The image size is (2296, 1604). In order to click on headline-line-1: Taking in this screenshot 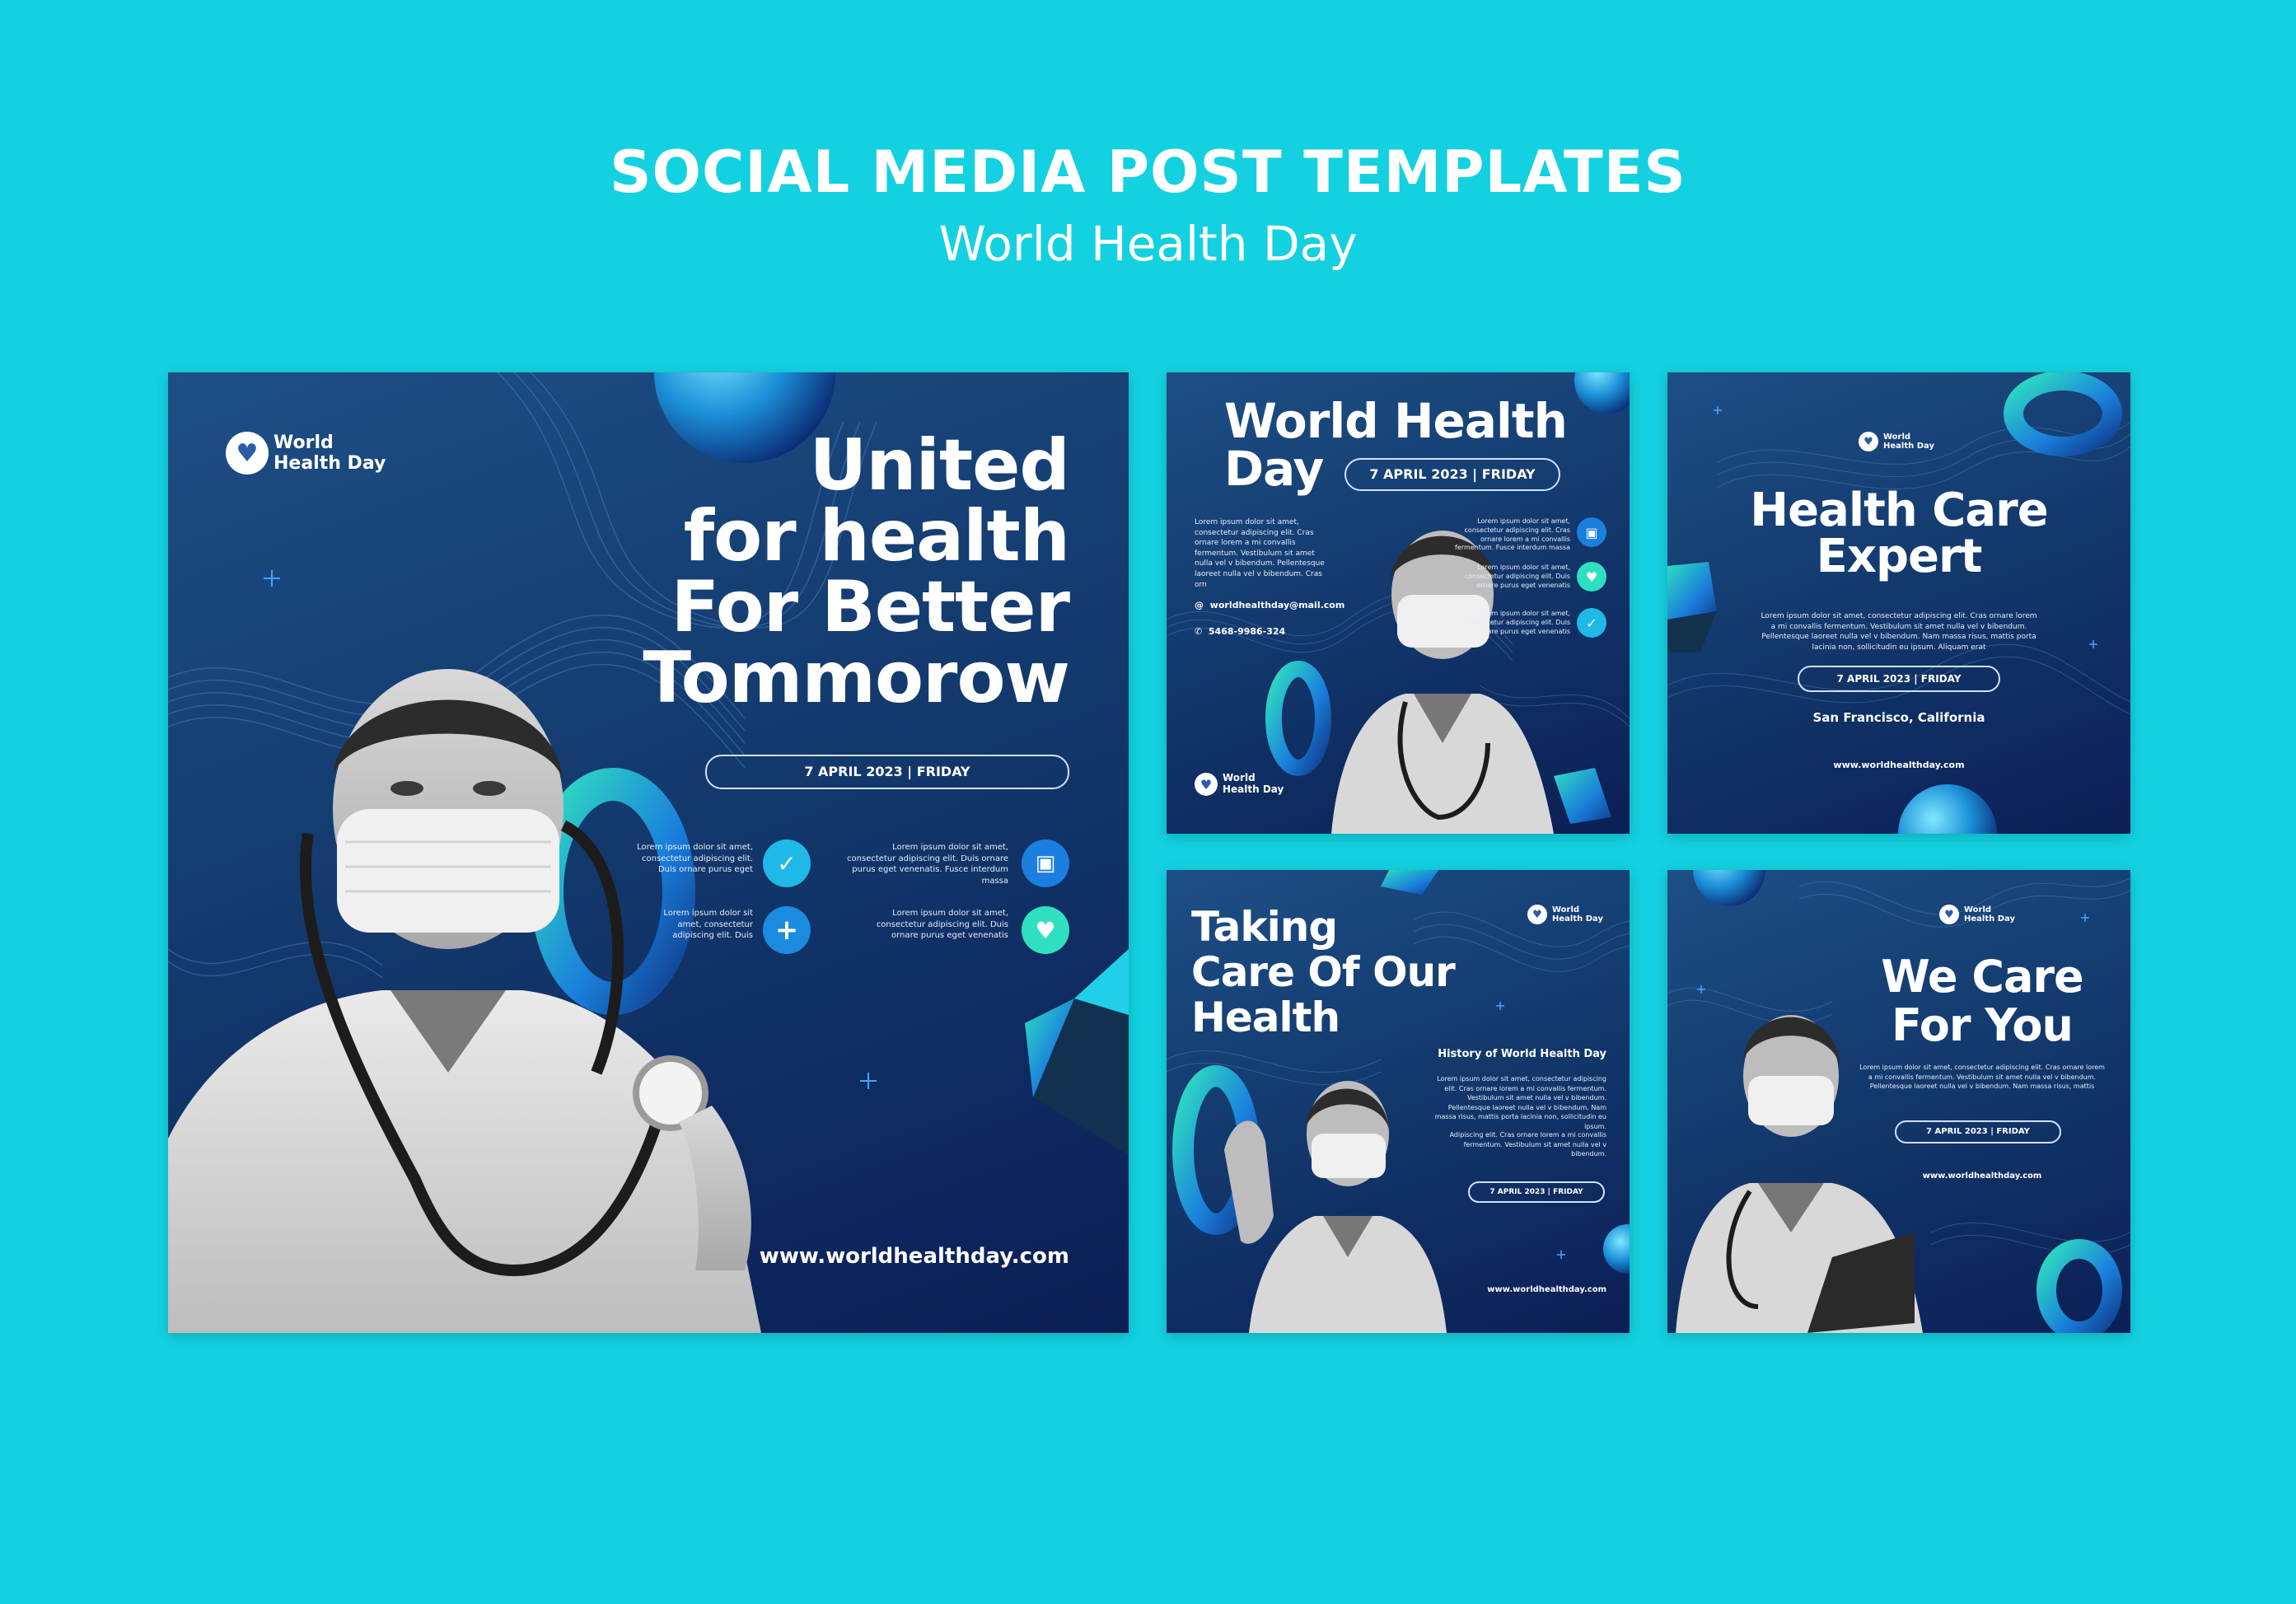, I will do `click(1264, 927)`.